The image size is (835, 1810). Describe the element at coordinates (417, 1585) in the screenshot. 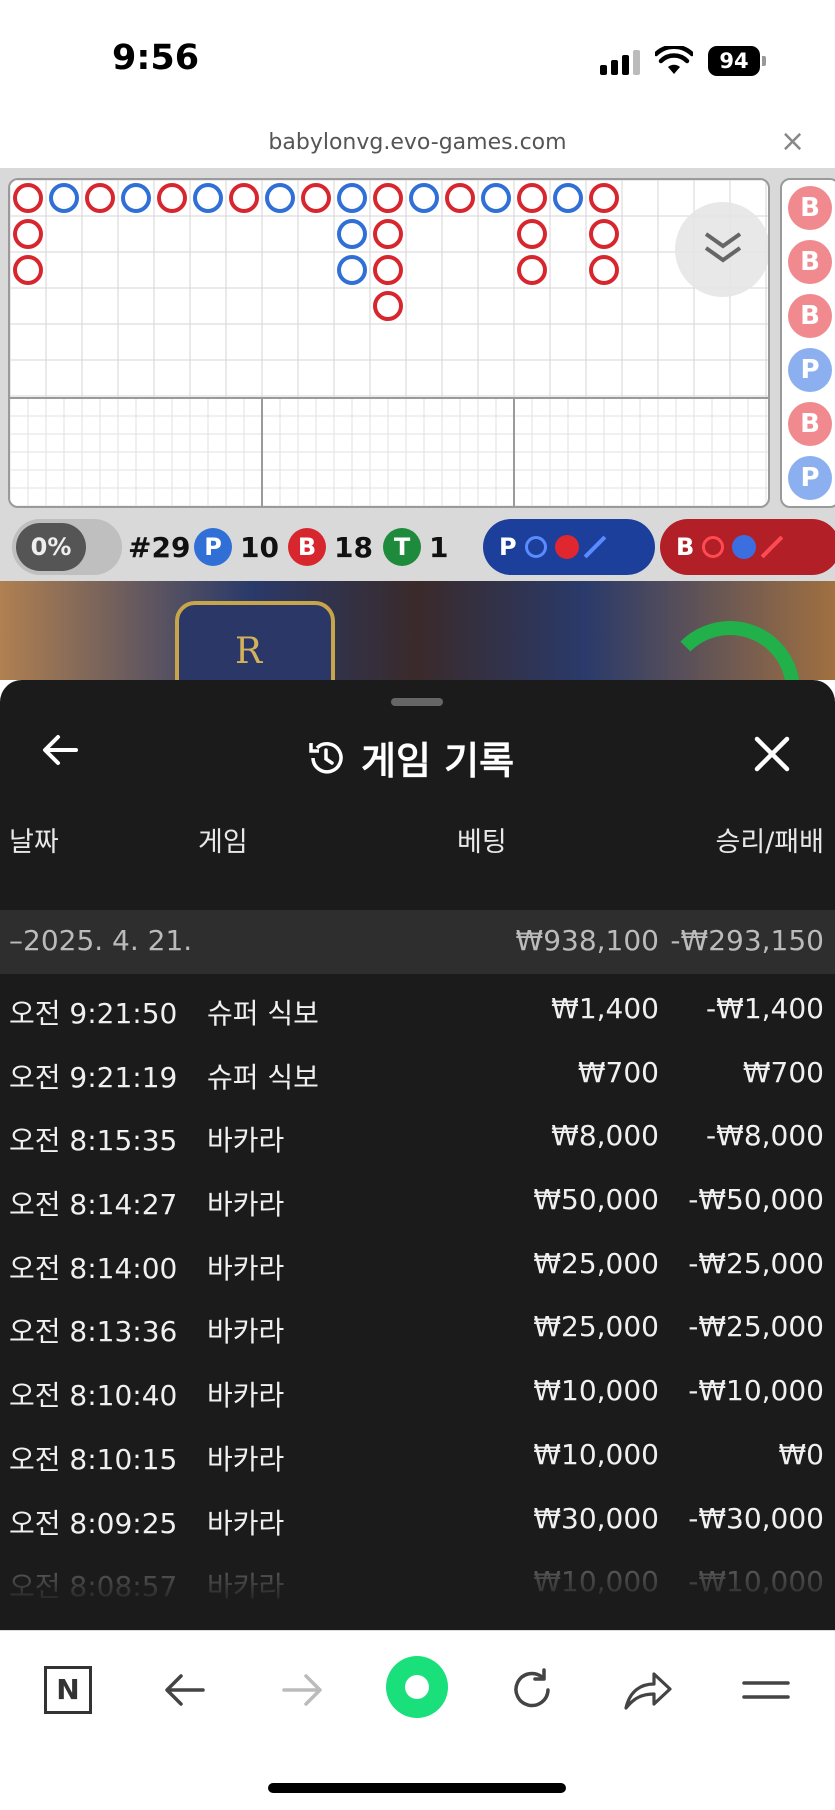

I see `fade-out` at that location.